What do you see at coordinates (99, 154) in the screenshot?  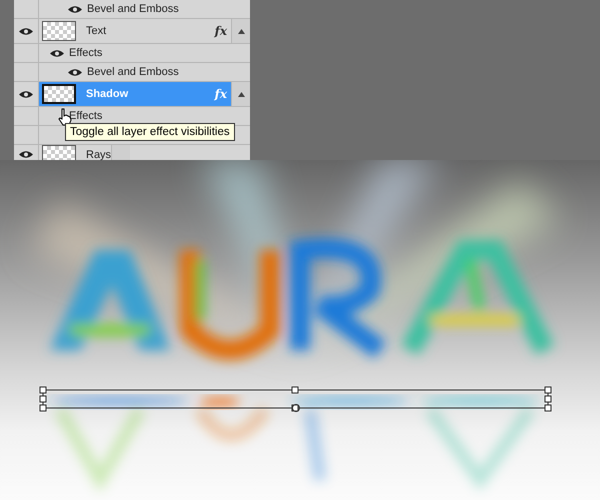 I see `layer-name: Rays` at bounding box center [99, 154].